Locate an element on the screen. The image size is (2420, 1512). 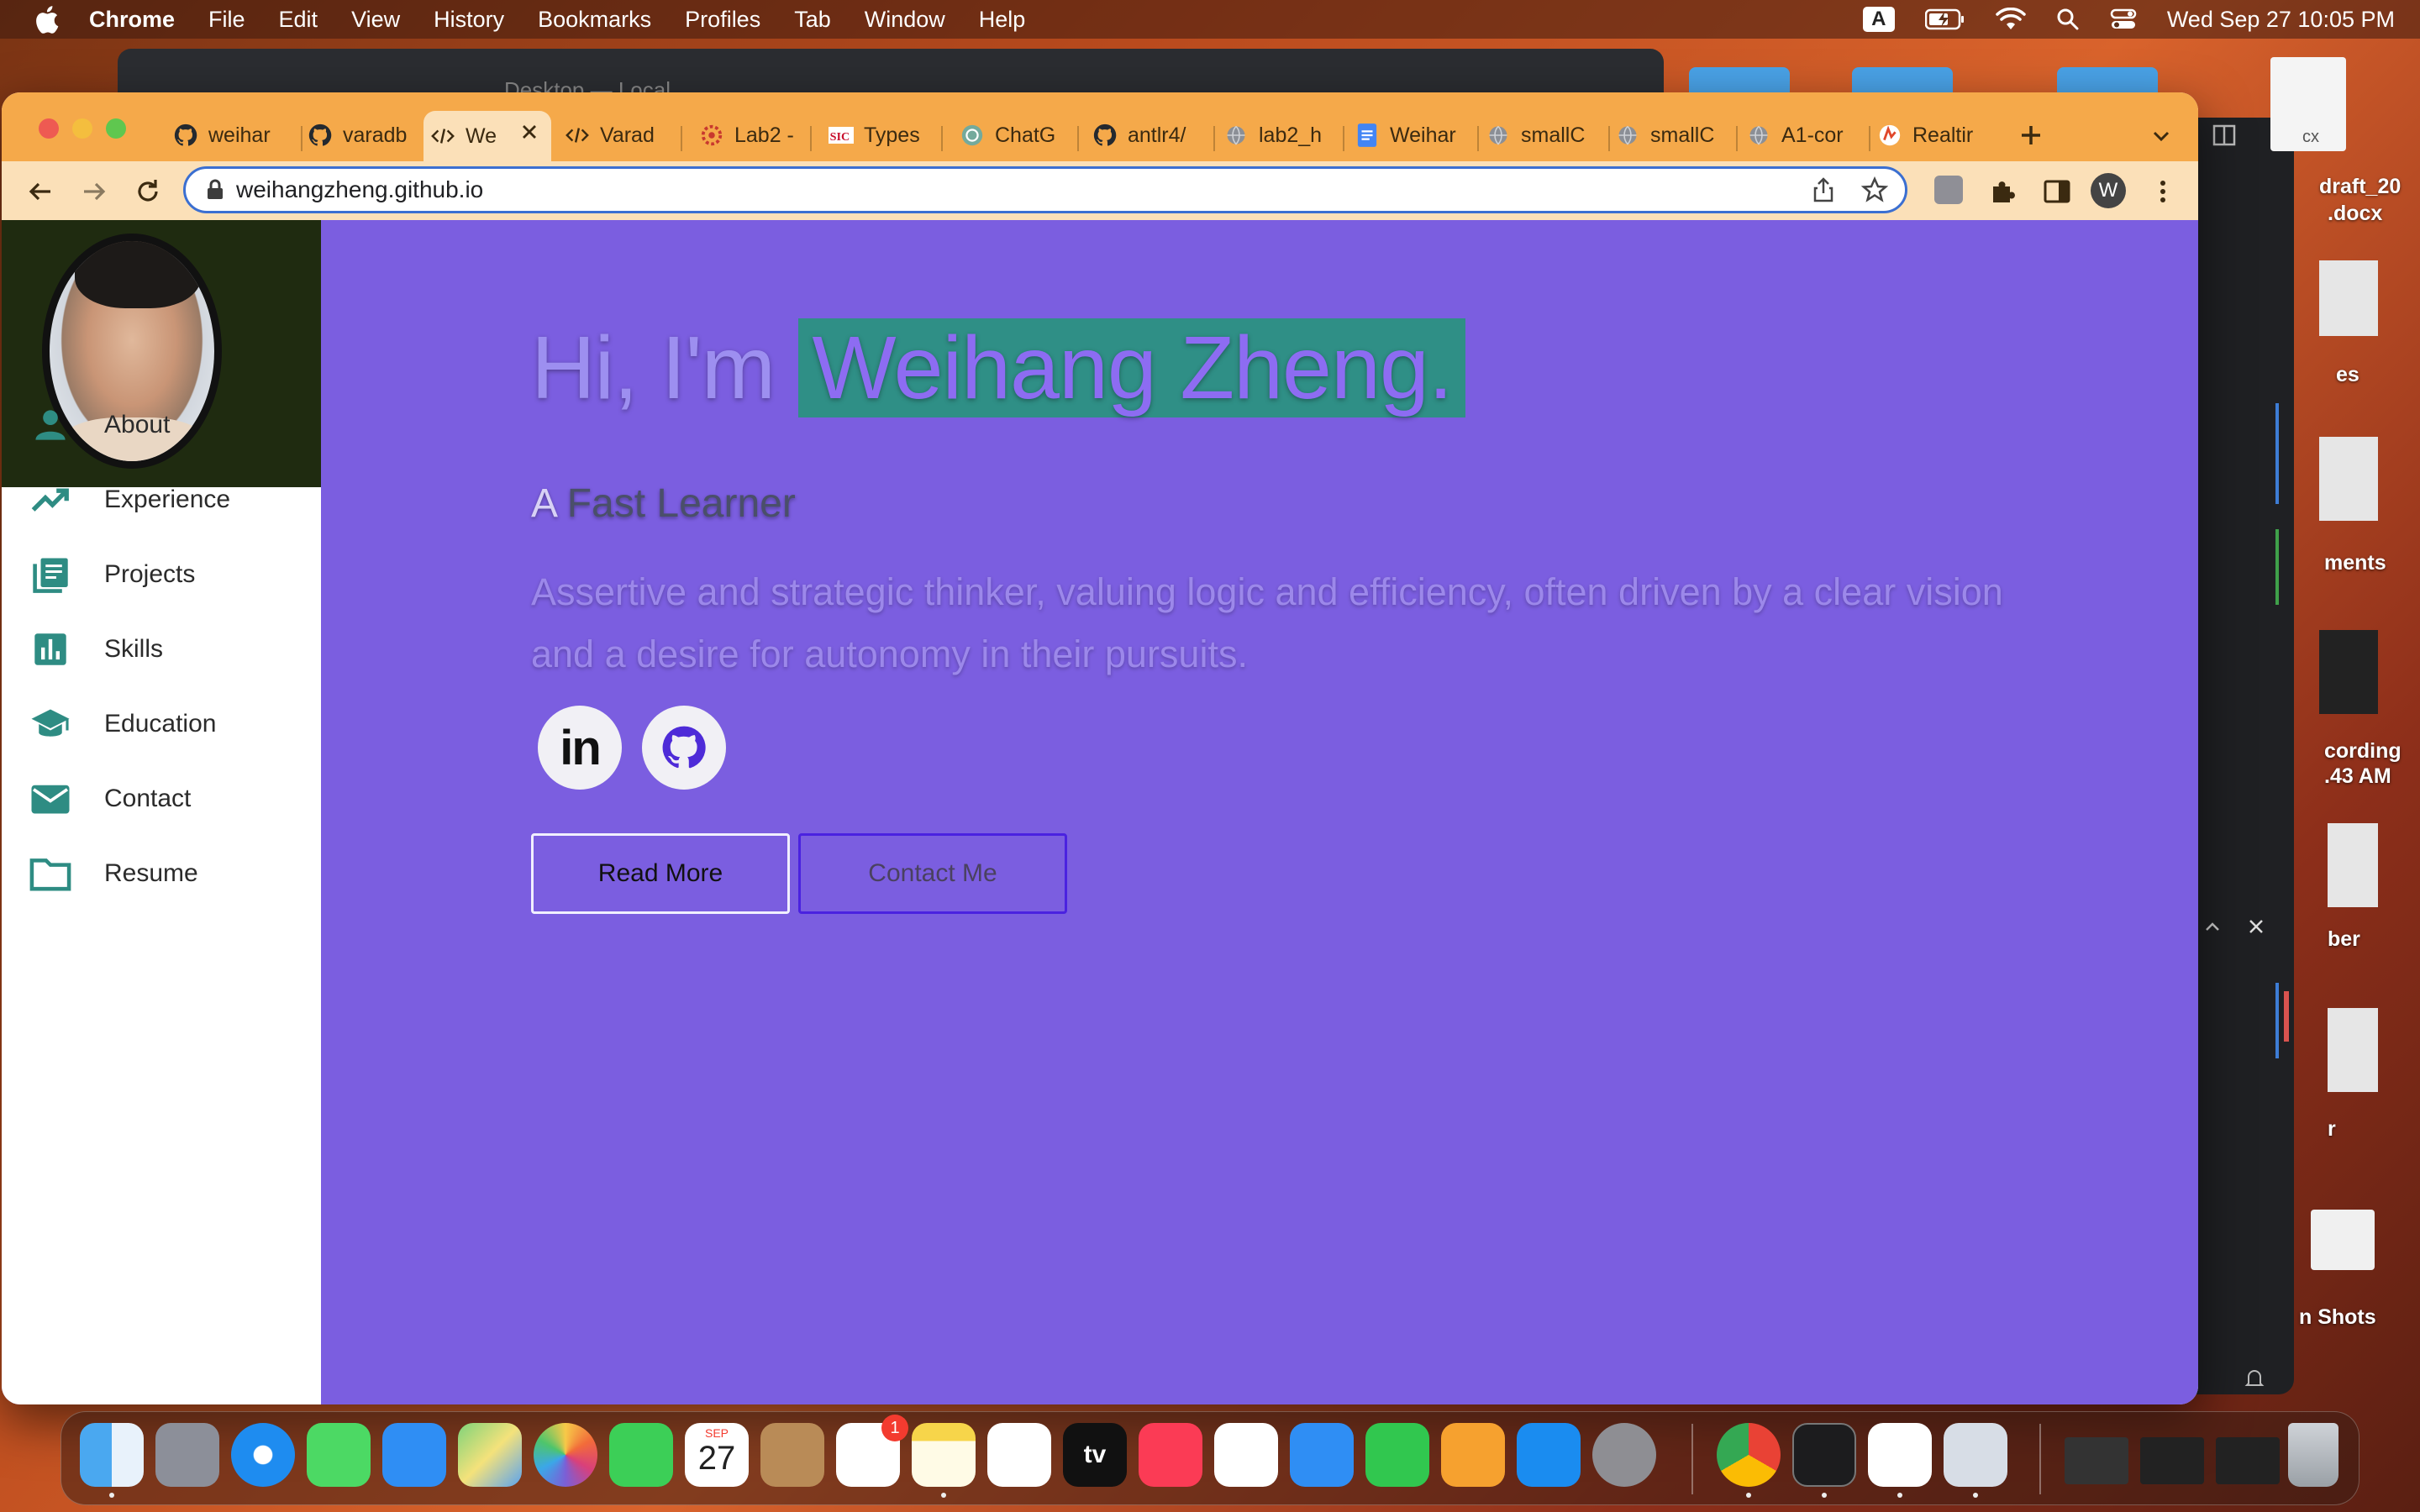
tab-varadb: varadb is located at coordinates (362, 135).